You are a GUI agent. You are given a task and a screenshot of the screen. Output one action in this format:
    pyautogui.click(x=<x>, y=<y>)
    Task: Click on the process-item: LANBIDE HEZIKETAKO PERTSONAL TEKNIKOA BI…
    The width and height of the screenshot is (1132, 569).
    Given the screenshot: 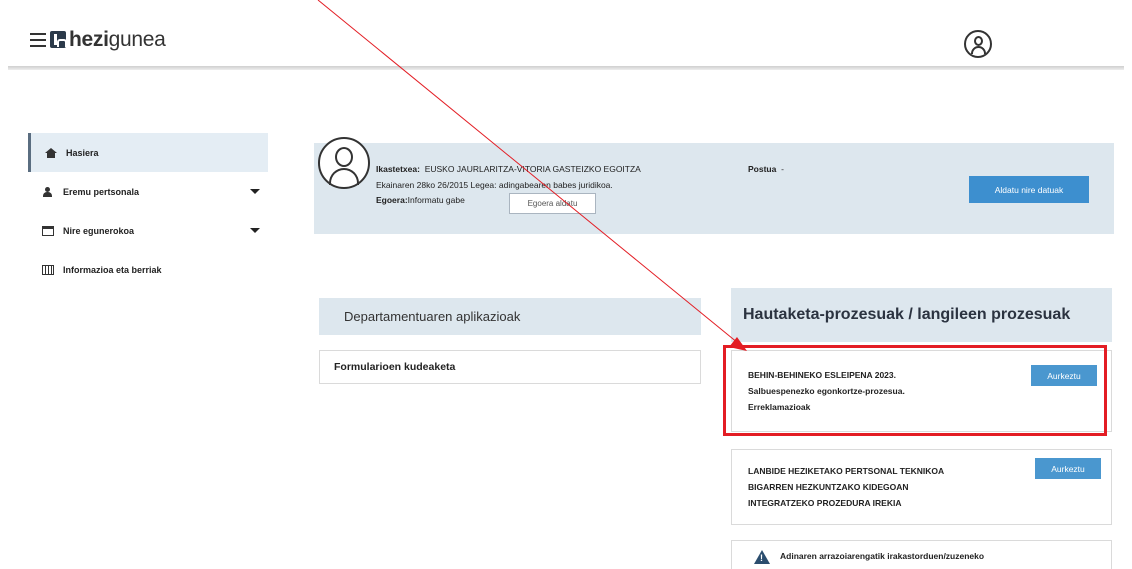 What is the action you would take?
    pyautogui.click(x=921, y=487)
    